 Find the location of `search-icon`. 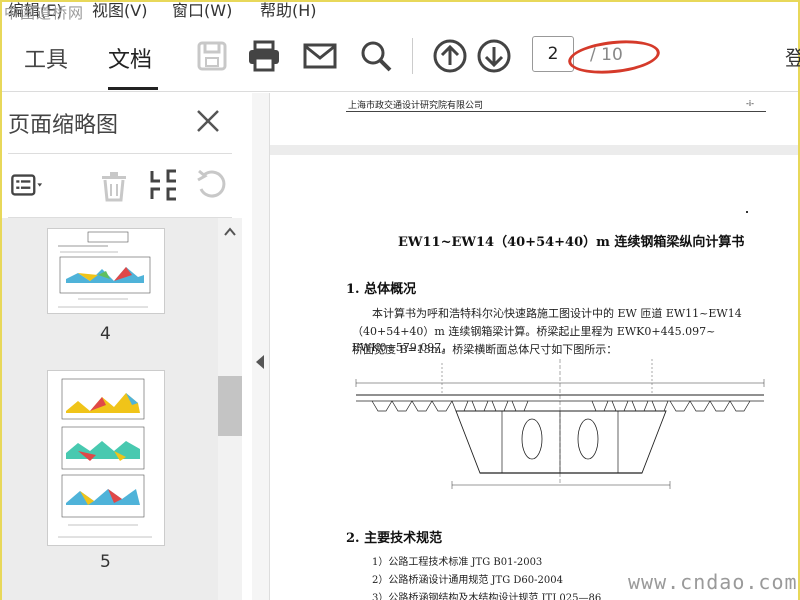

search-icon is located at coordinates (376, 56).